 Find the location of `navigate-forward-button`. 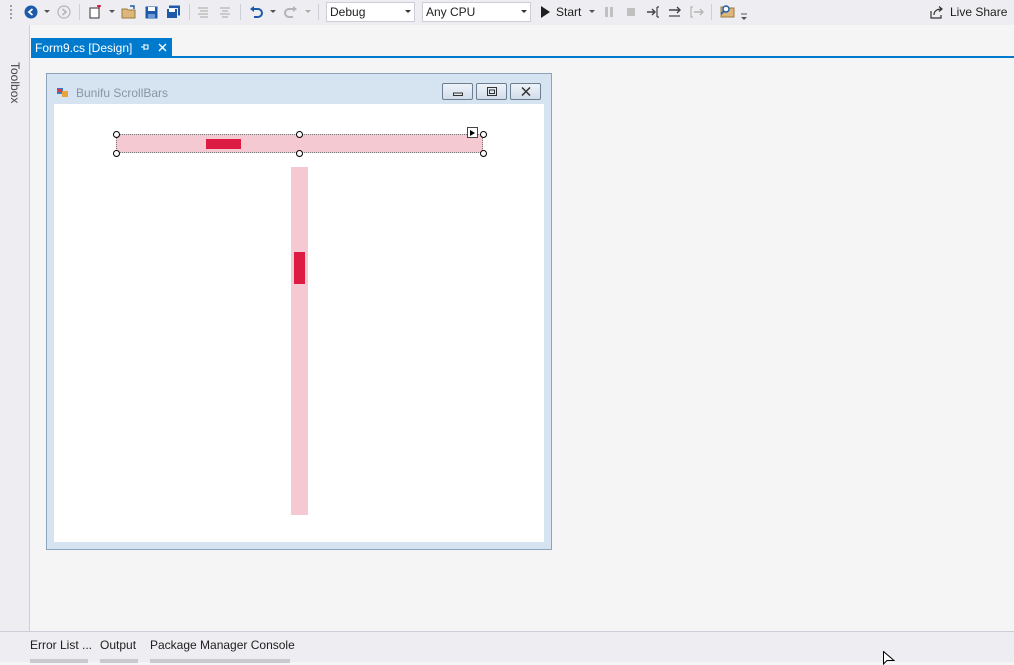

navigate-forward-button is located at coordinates (64, 12).